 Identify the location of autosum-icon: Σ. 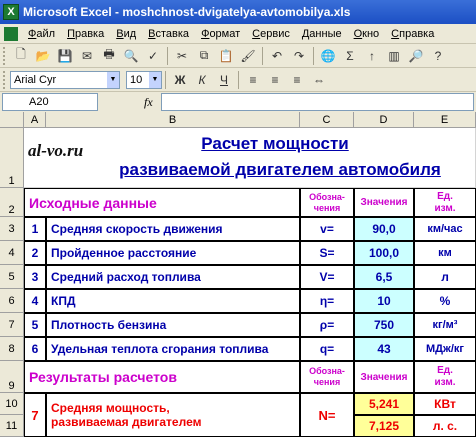
(350, 56).